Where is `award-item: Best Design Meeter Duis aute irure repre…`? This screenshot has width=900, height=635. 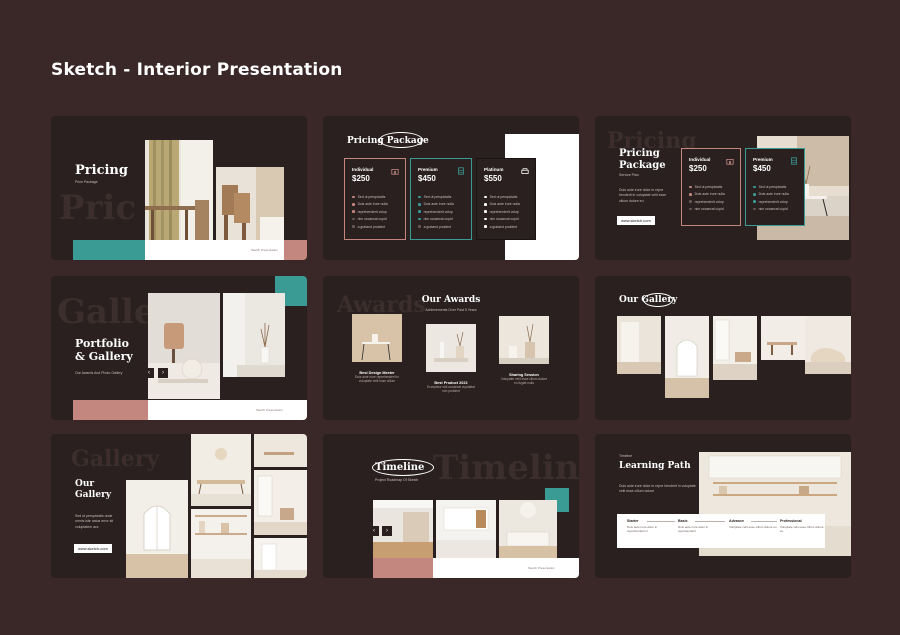 award-item: Best Design Meeter Duis aute irure repre… is located at coordinates (377, 349).